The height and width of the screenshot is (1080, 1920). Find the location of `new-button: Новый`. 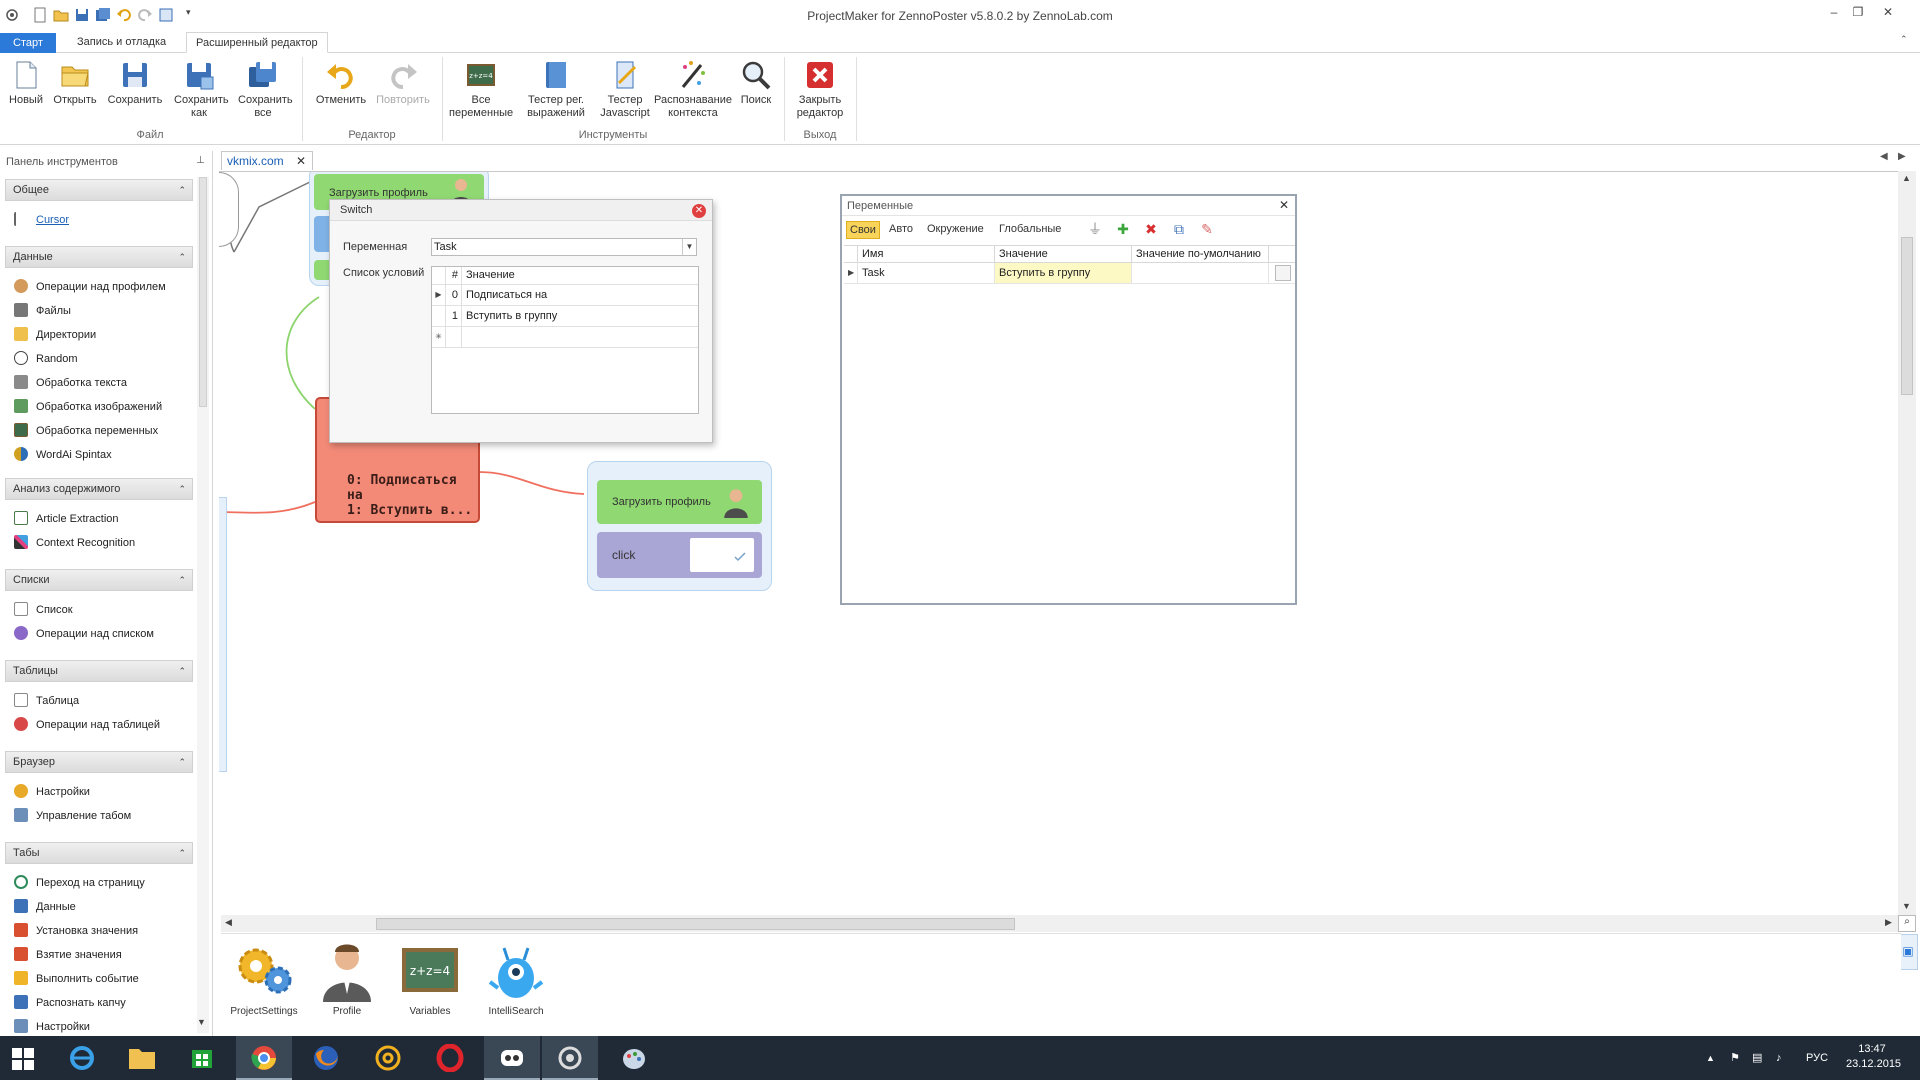

new-button: Новый is located at coordinates (26, 83).